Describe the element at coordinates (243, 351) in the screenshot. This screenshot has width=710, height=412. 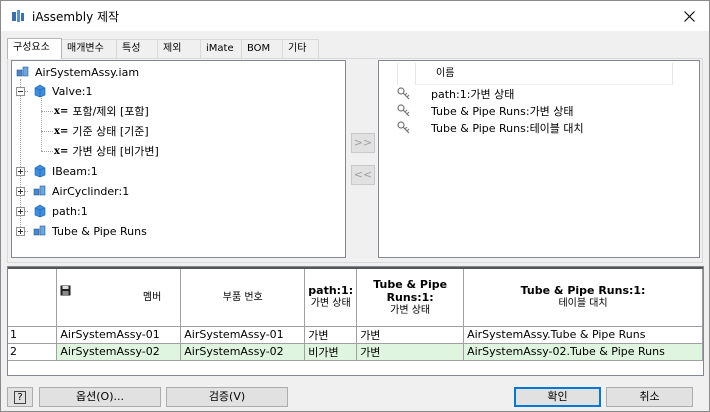
I see `part-number-cell: AirSystemAssy-02` at that location.